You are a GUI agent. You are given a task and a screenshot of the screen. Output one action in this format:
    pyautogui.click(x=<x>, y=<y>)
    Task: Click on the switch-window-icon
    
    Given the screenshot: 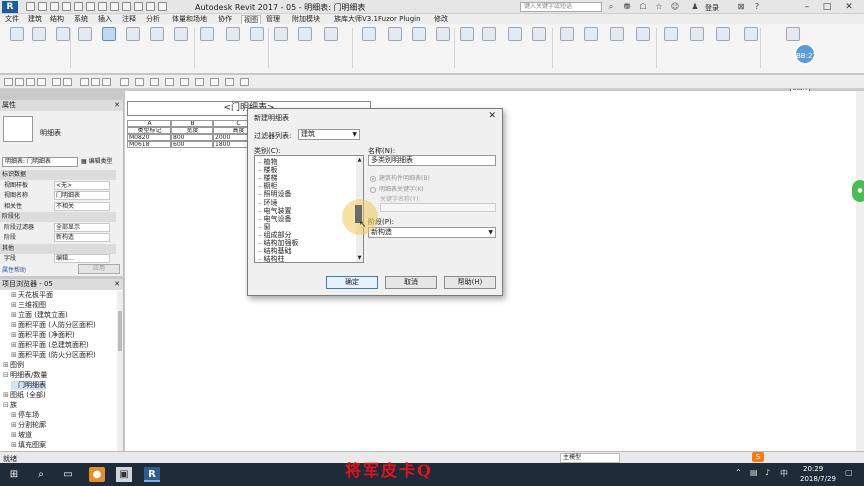 What is the action you would take?
    pyautogui.click(x=162, y=6)
    